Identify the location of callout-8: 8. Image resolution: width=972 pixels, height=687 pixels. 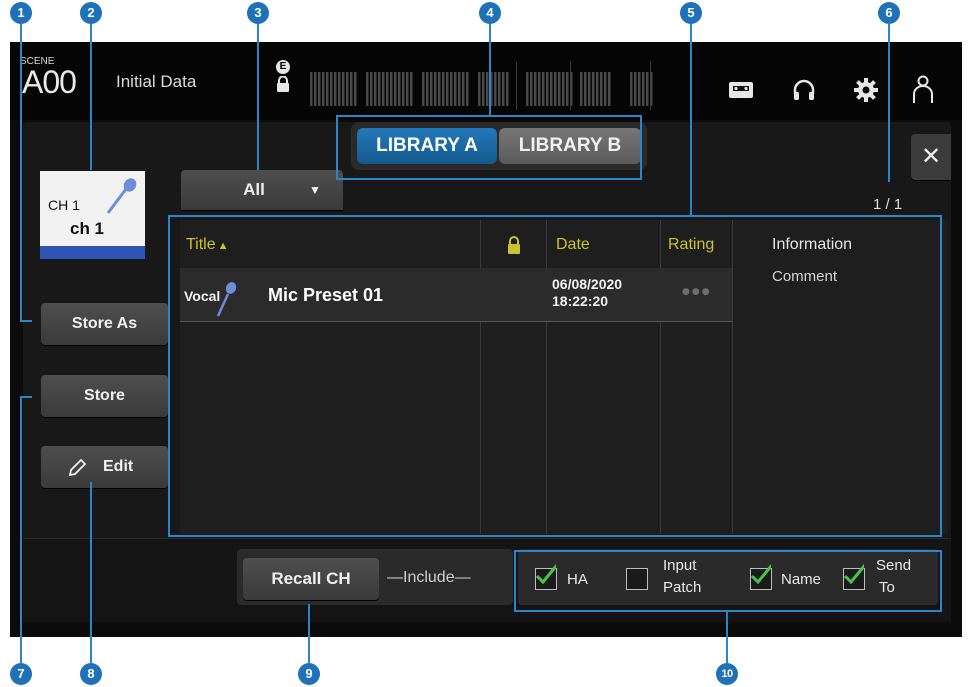
(91, 674).